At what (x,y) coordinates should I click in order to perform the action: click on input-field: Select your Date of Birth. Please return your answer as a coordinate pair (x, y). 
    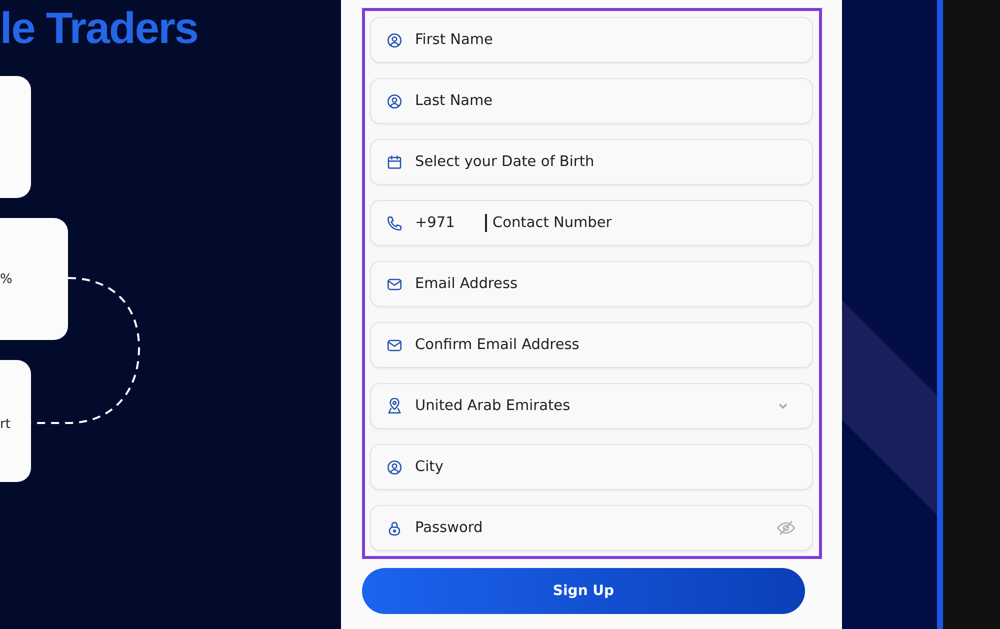
    Looking at the image, I should click on (591, 162).